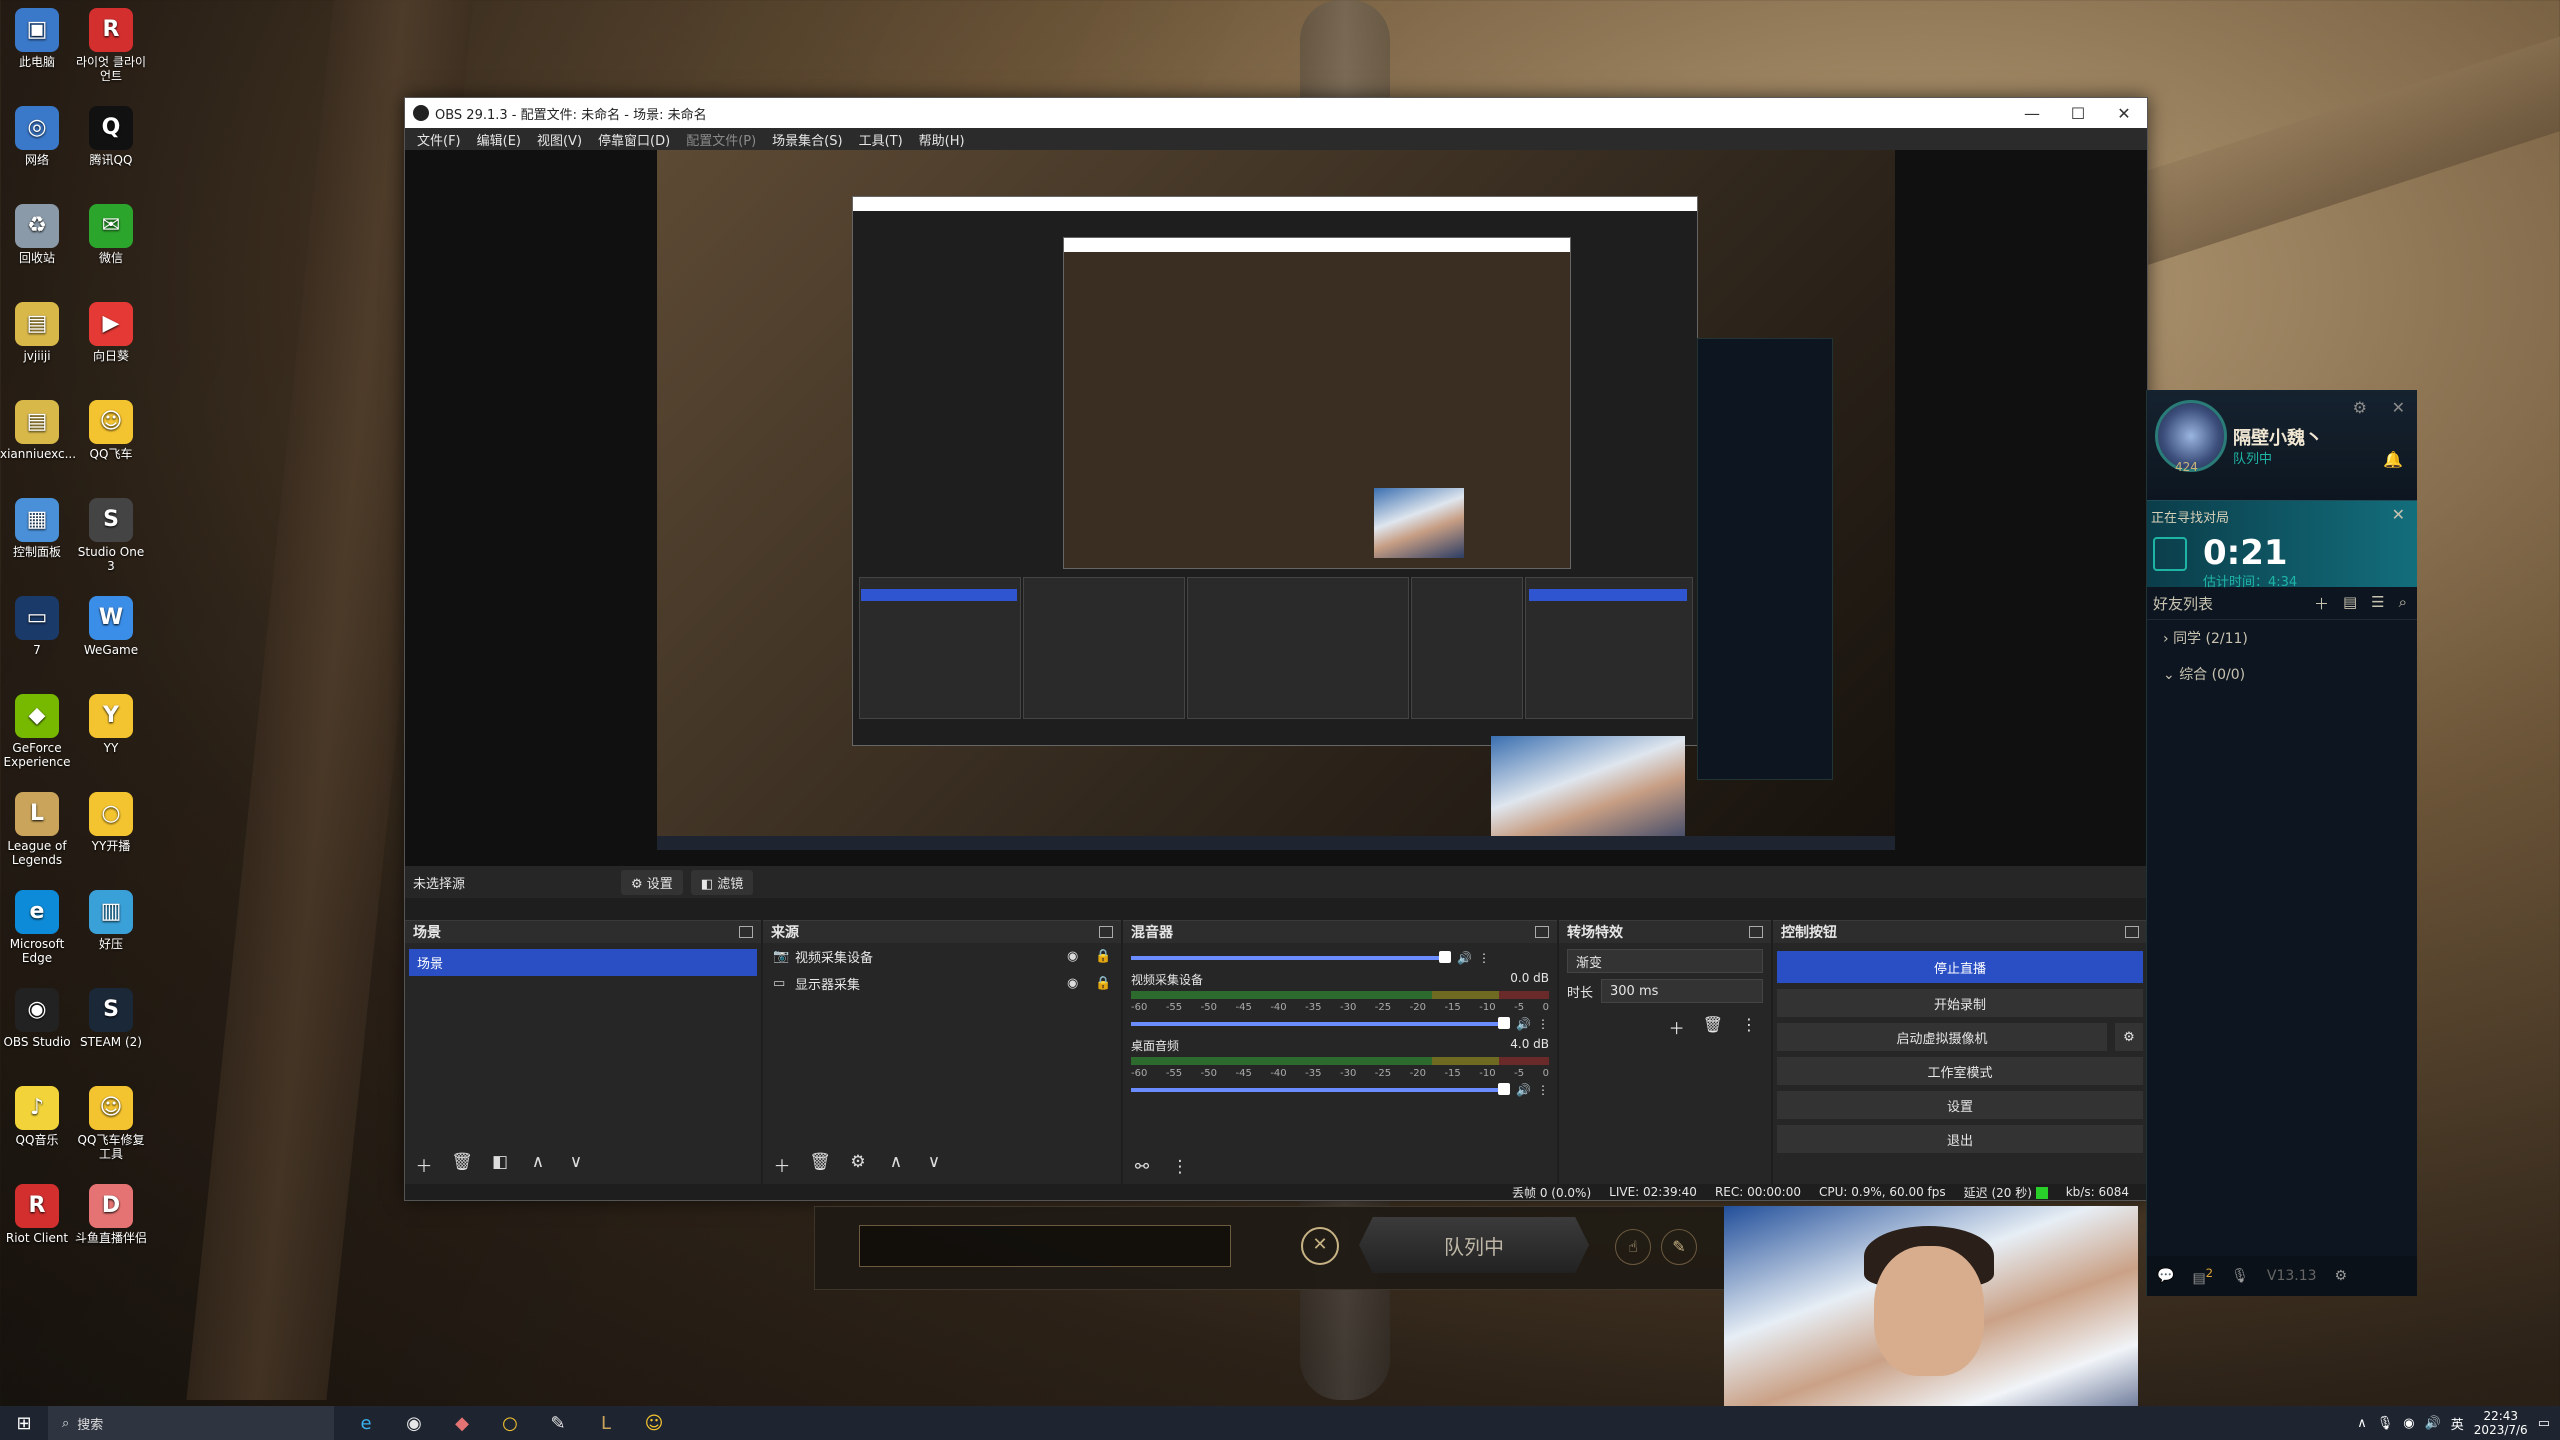 This screenshot has width=2560, height=1440. What do you see at coordinates (24, 1423) in the screenshot?
I see `windows-start-icon: ⊞` at bounding box center [24, 1423].